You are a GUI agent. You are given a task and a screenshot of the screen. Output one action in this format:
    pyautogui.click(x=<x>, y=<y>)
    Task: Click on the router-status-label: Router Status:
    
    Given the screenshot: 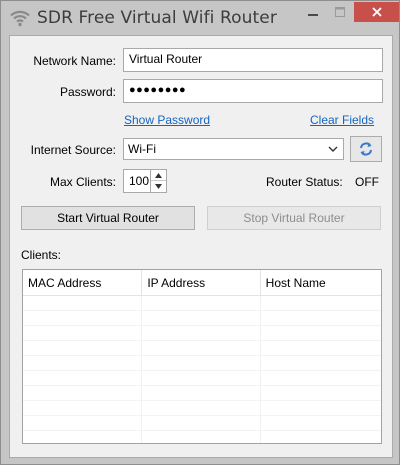 What is the action you would take?
    pyautogui.click(x=304, y=182)
    